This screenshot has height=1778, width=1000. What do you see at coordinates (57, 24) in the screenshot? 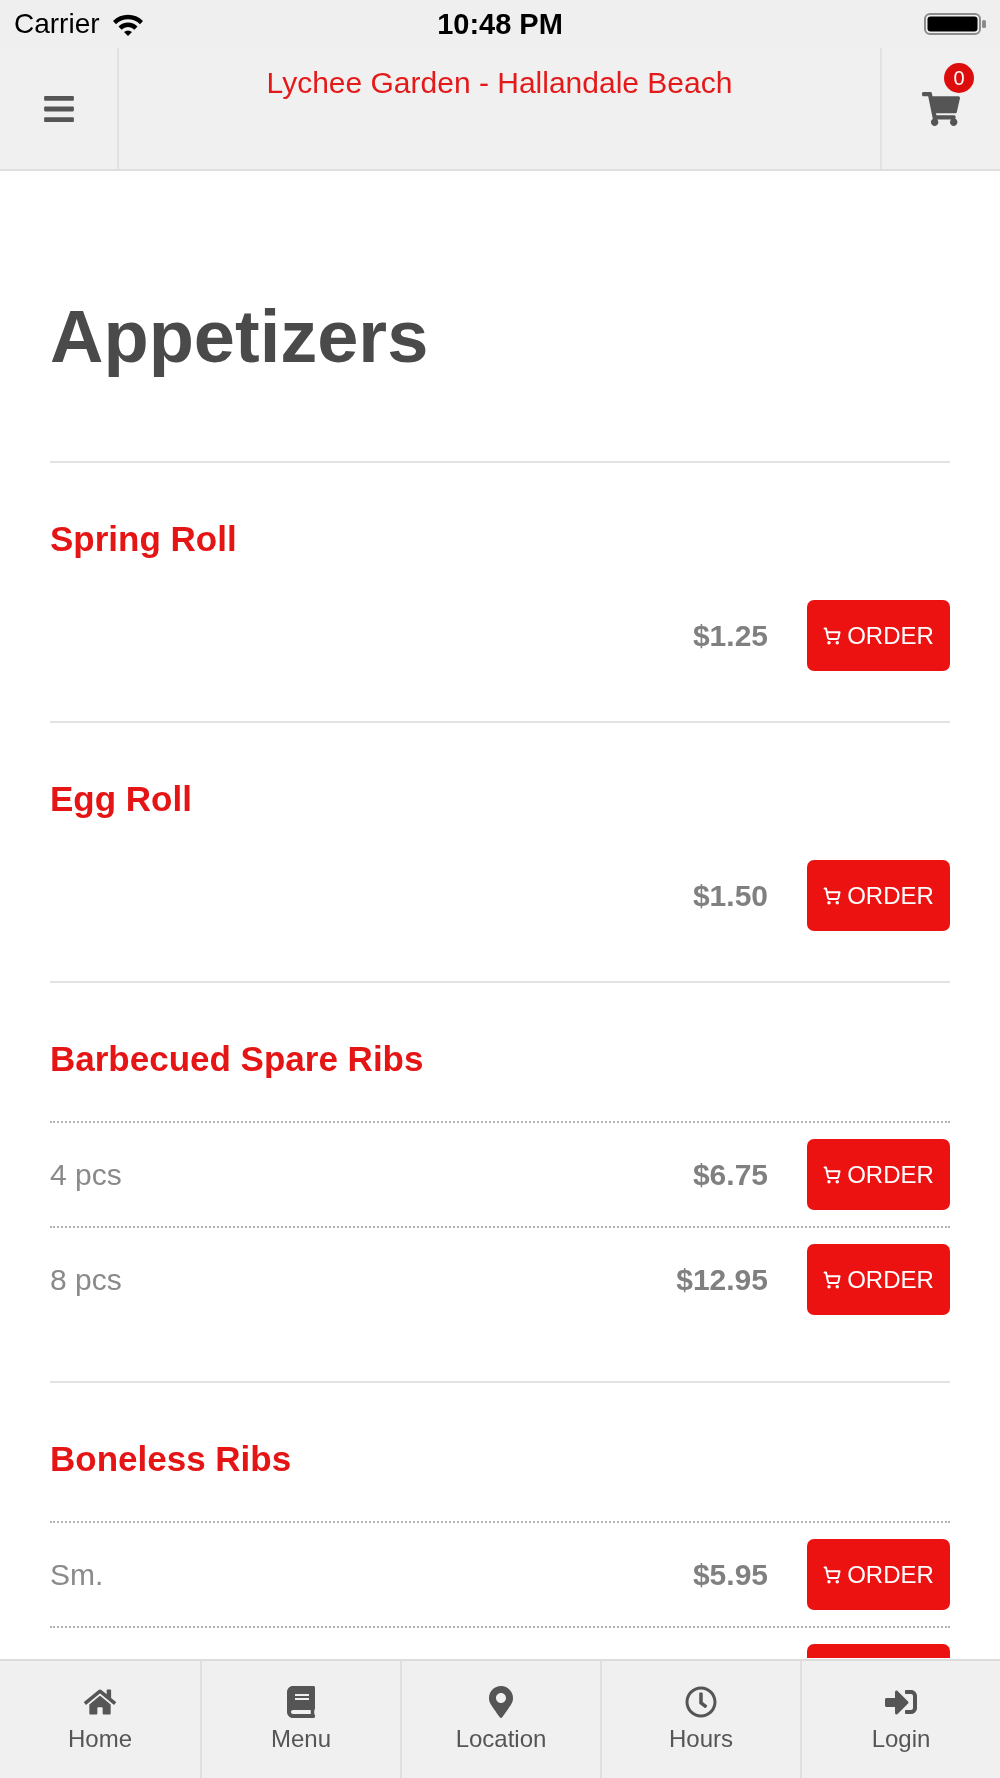
I see `carrier-name: Carrier` at bounding box center [57, 24].